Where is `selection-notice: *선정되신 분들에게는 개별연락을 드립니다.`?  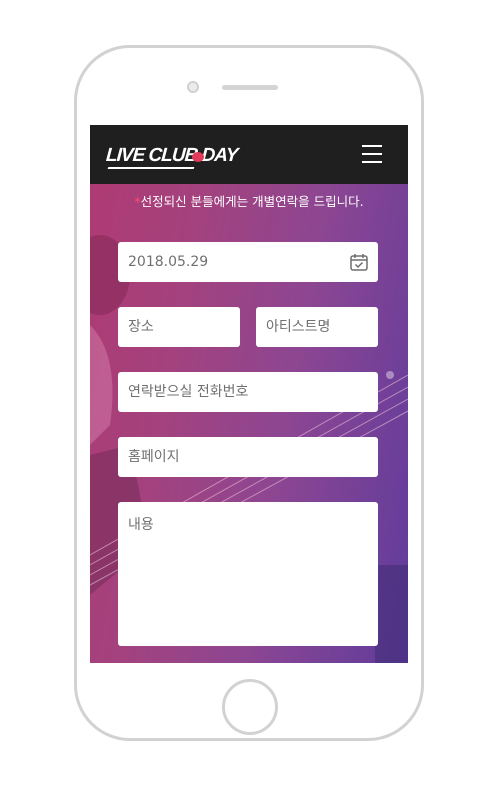
selection-notice: *선정되신 분들에게는 개별연락을 드립니다. is located at coordinates (249, 200).